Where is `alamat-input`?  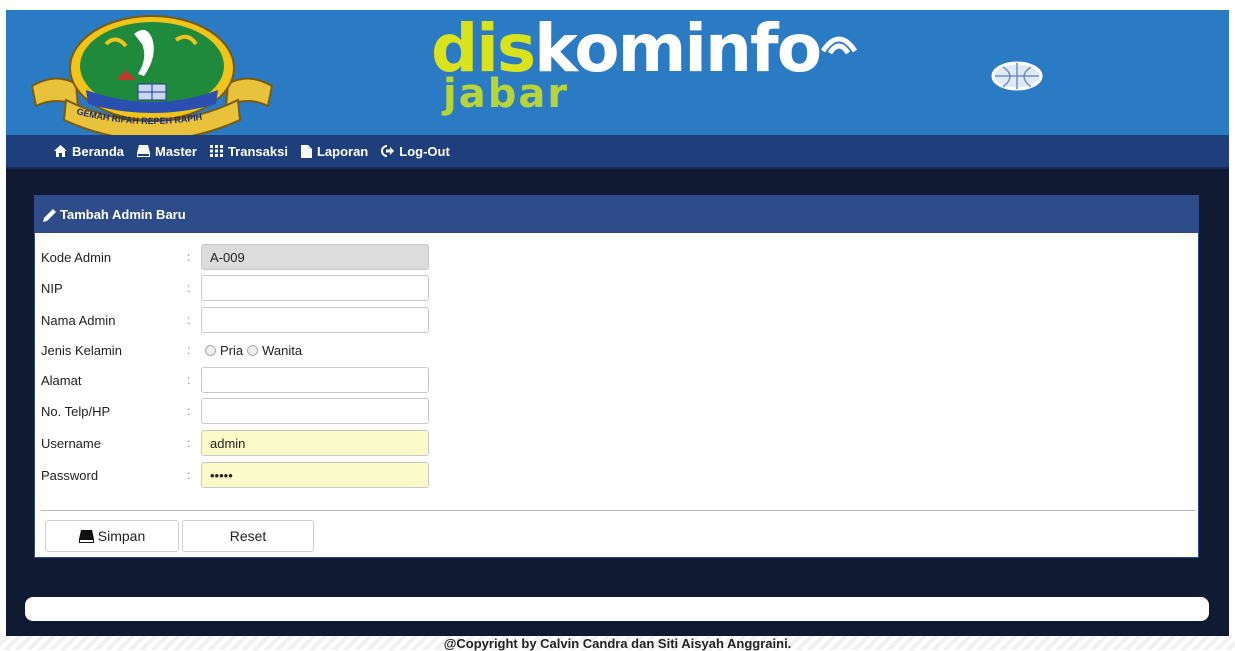 alamat-input is located at coordinates (315, 380).